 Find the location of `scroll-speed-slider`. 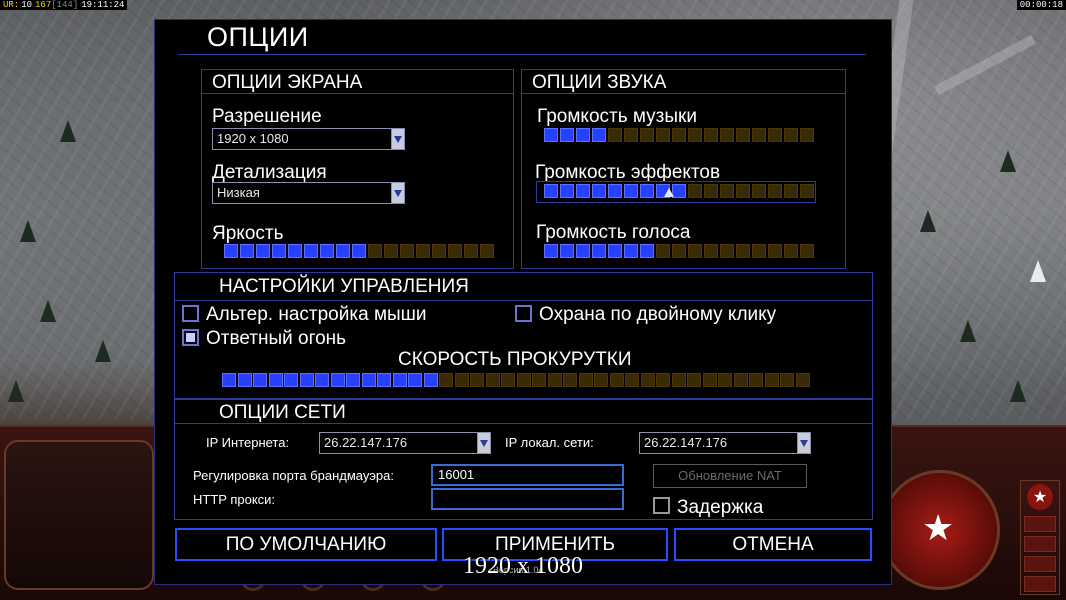

scroll-speed-slider is located at coordinates (516, 380).